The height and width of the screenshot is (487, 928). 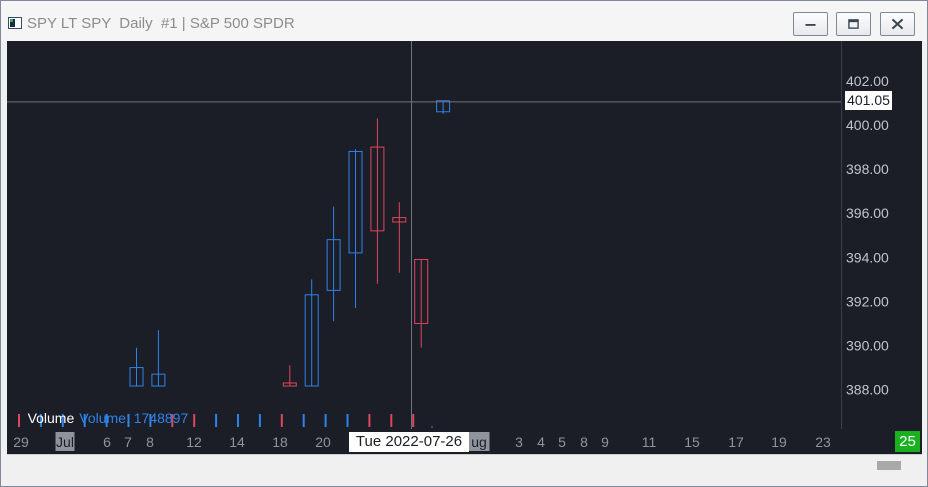 I want to click on date-tick-label: 3, so click(x=519, y=442).